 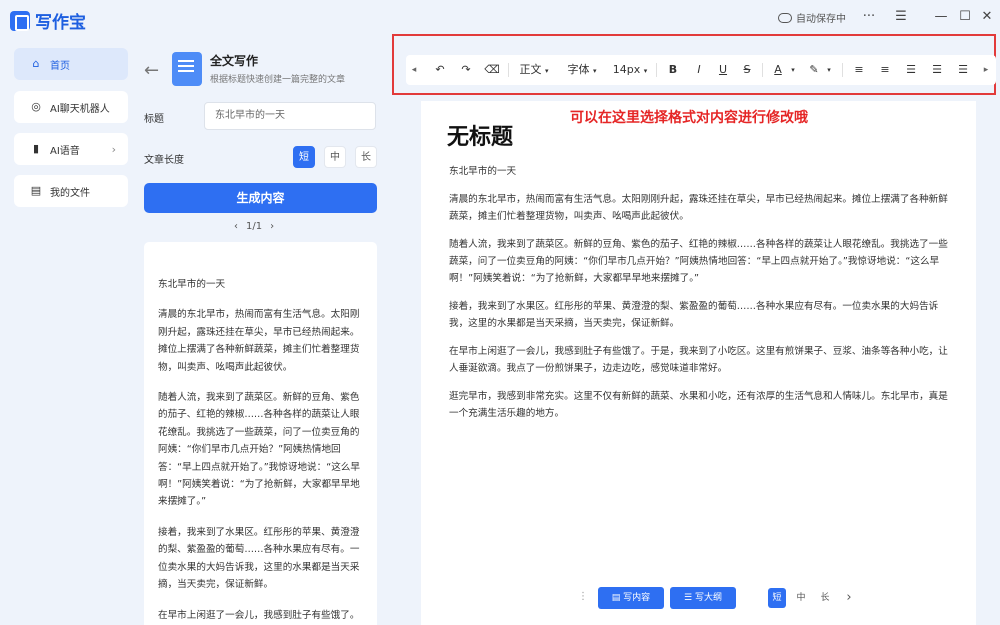 I want to click on undo-icon: ↶, so click(x=440, y=70).